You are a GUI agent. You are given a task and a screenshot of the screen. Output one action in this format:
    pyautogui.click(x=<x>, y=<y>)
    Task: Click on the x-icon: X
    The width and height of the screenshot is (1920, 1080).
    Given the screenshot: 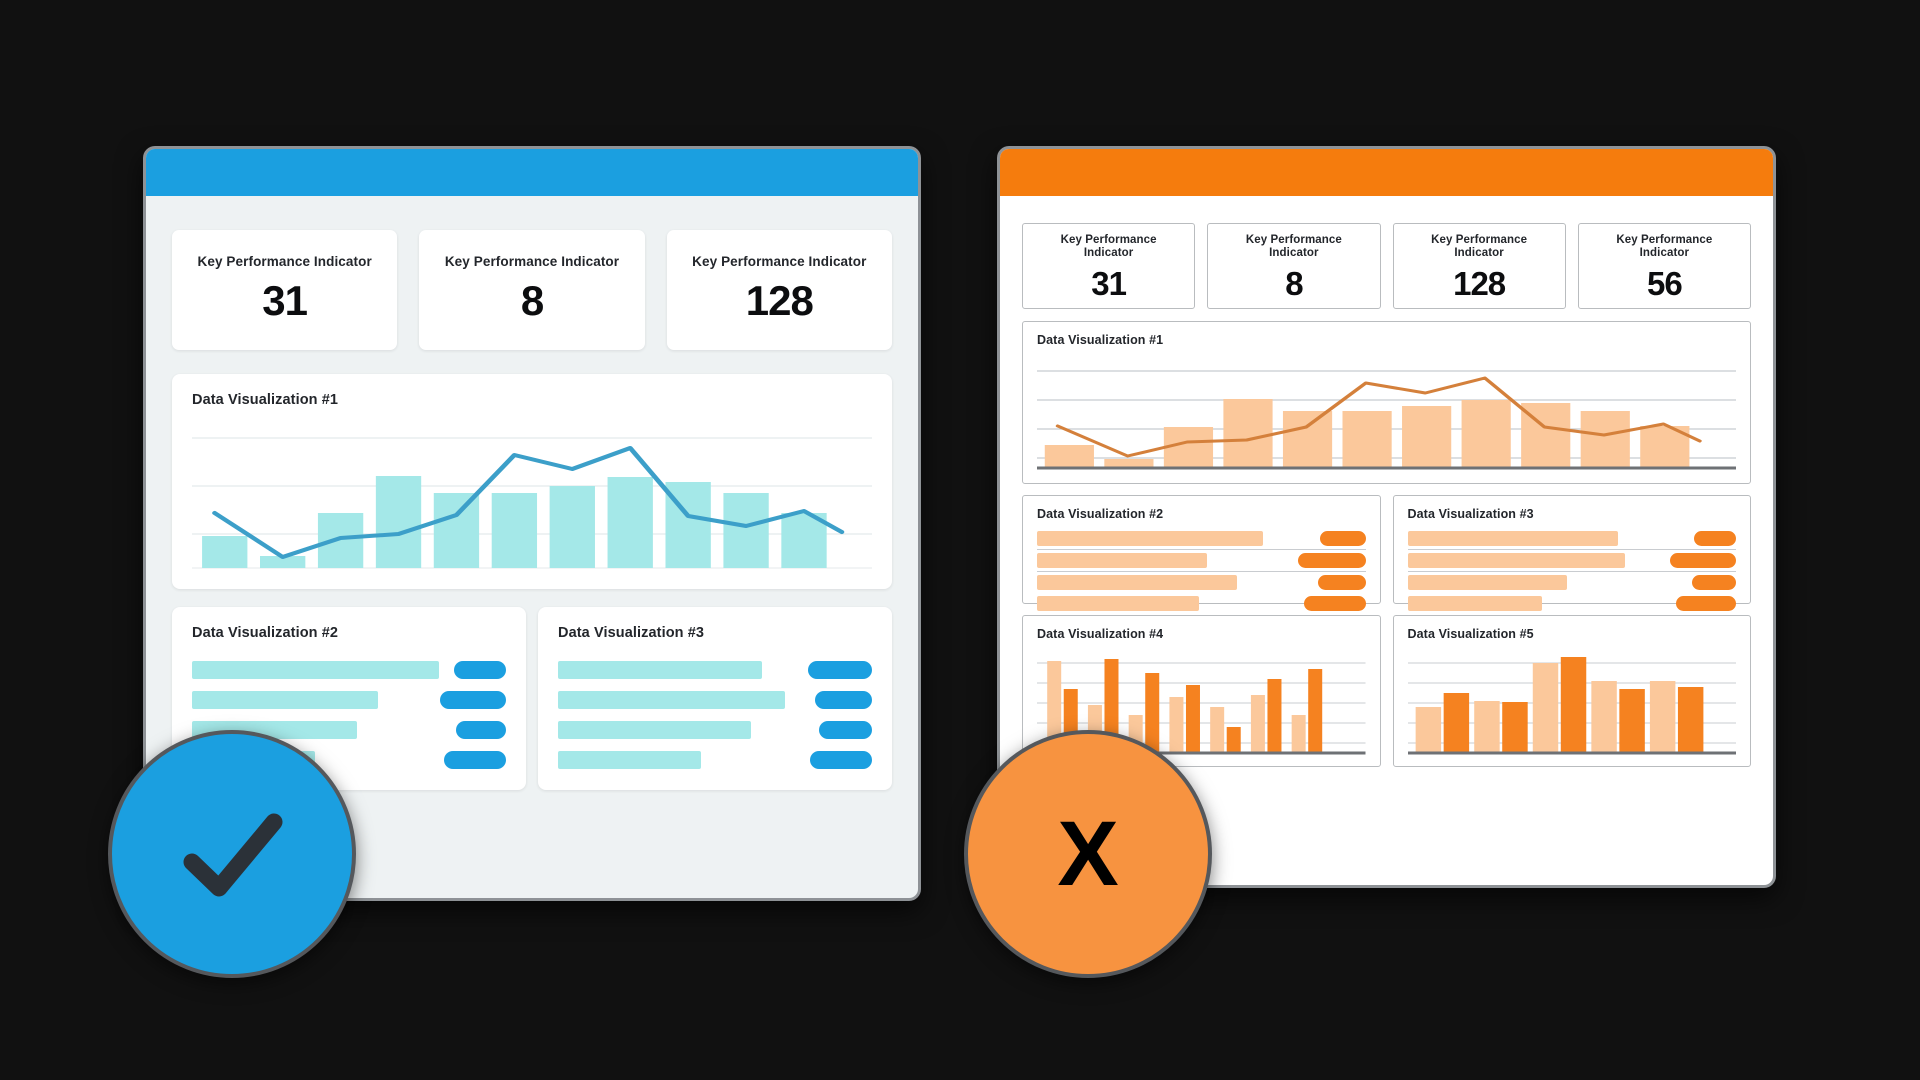 What is the action you would take?
    pyautogui.click(x=1088, y=854)
    